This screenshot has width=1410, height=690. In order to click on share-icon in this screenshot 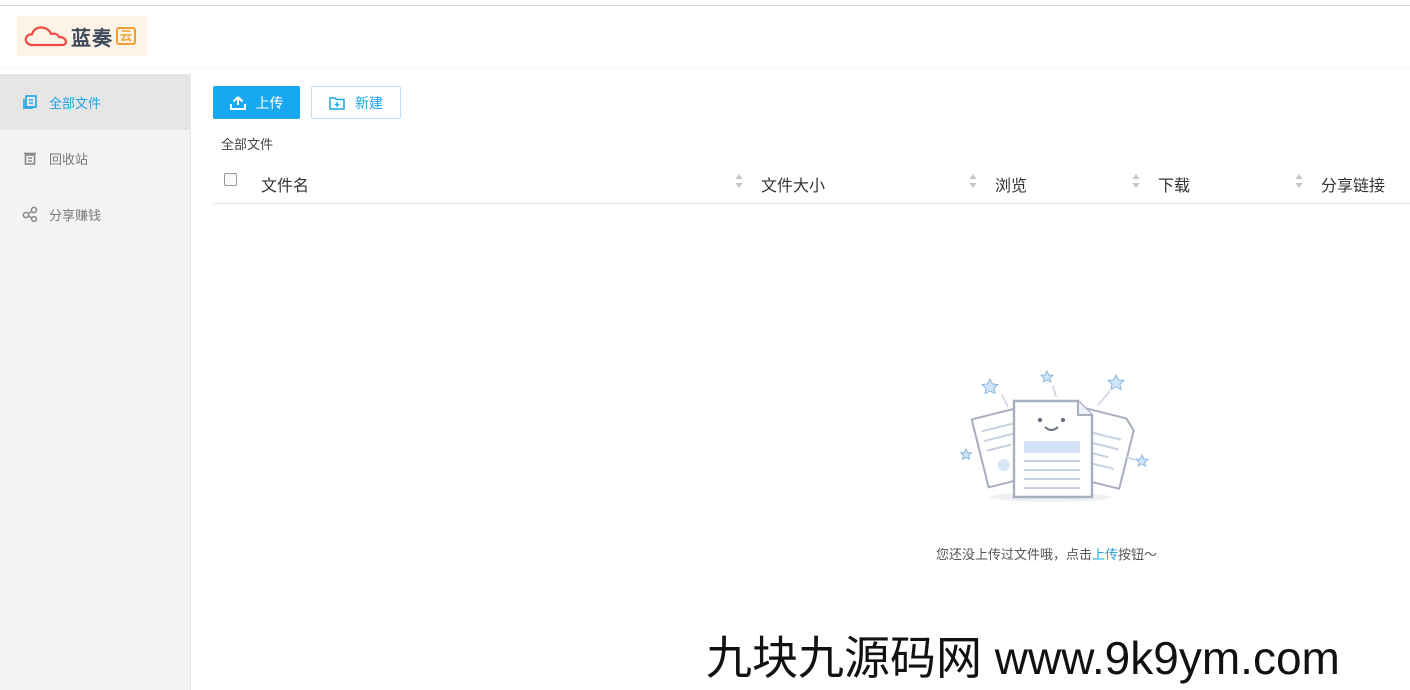, I will do `click(30, 214)`.